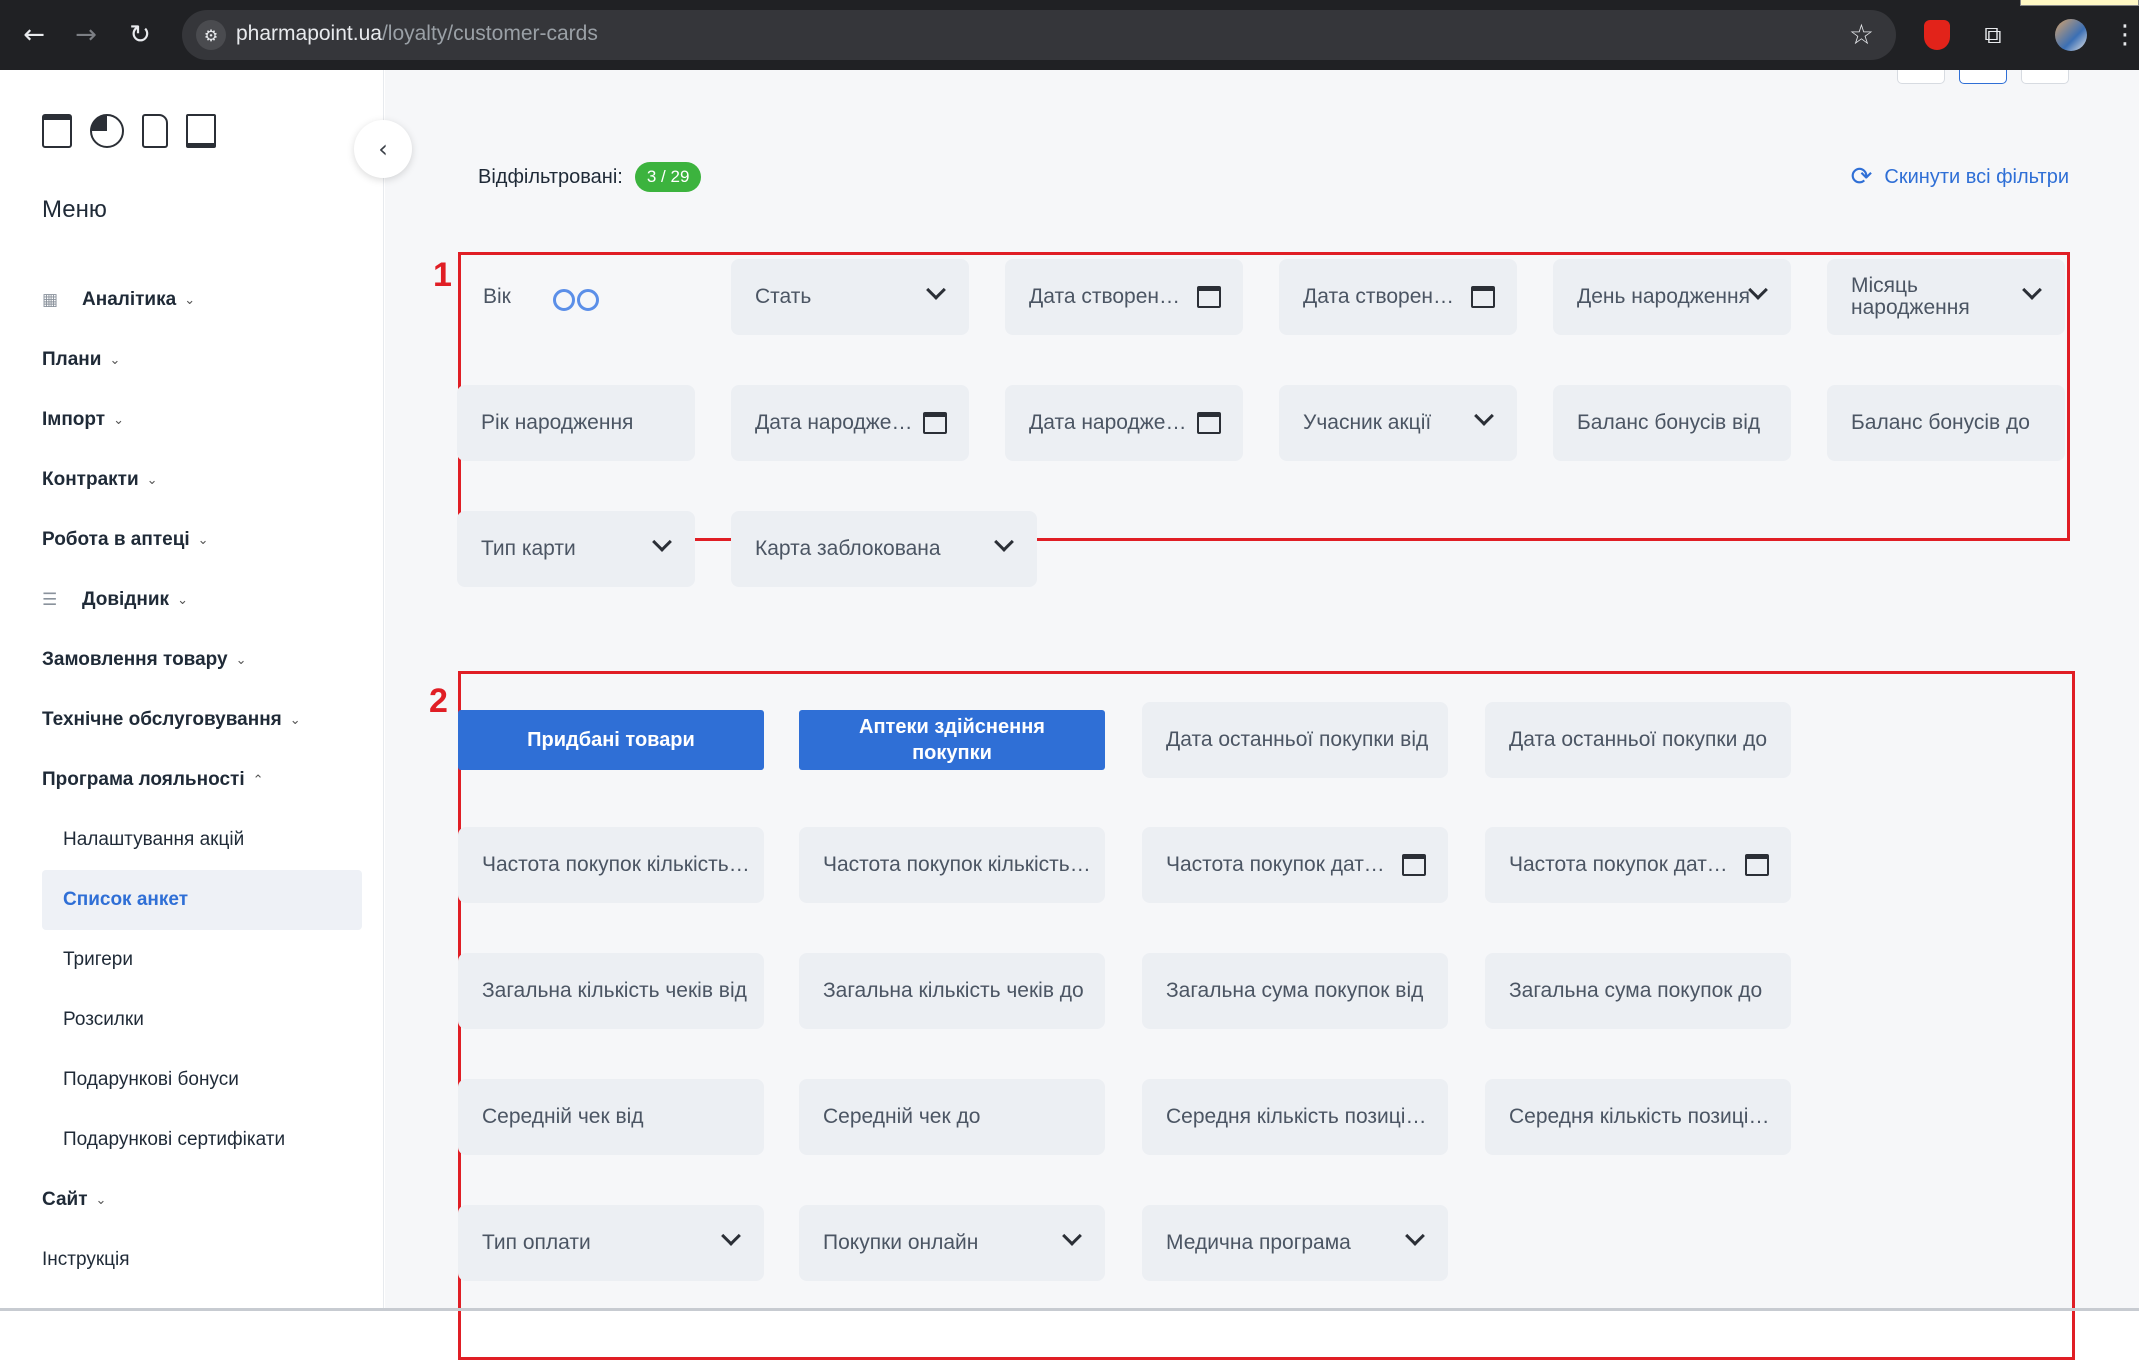 The height and width of the screenshot is (1360, 2139). Describe the element at coordinates (202, 840) in the screenshot. I see `sidebar-subitem-promo-settings: Налаштування акцій` at that location.